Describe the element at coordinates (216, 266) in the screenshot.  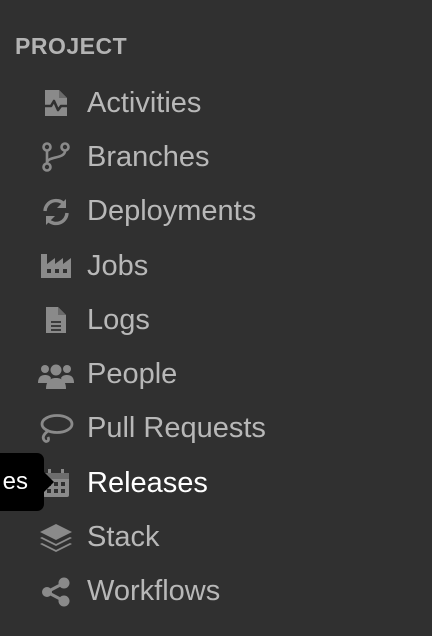
I see `sidebar-item-jobs: Jobs` at that location.